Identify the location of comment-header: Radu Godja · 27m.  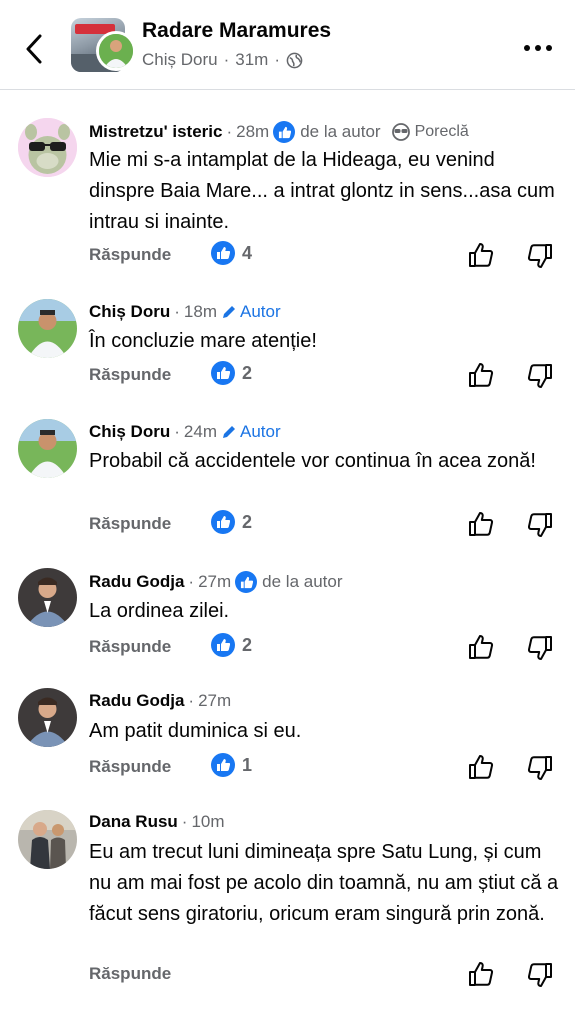
(160, 701).